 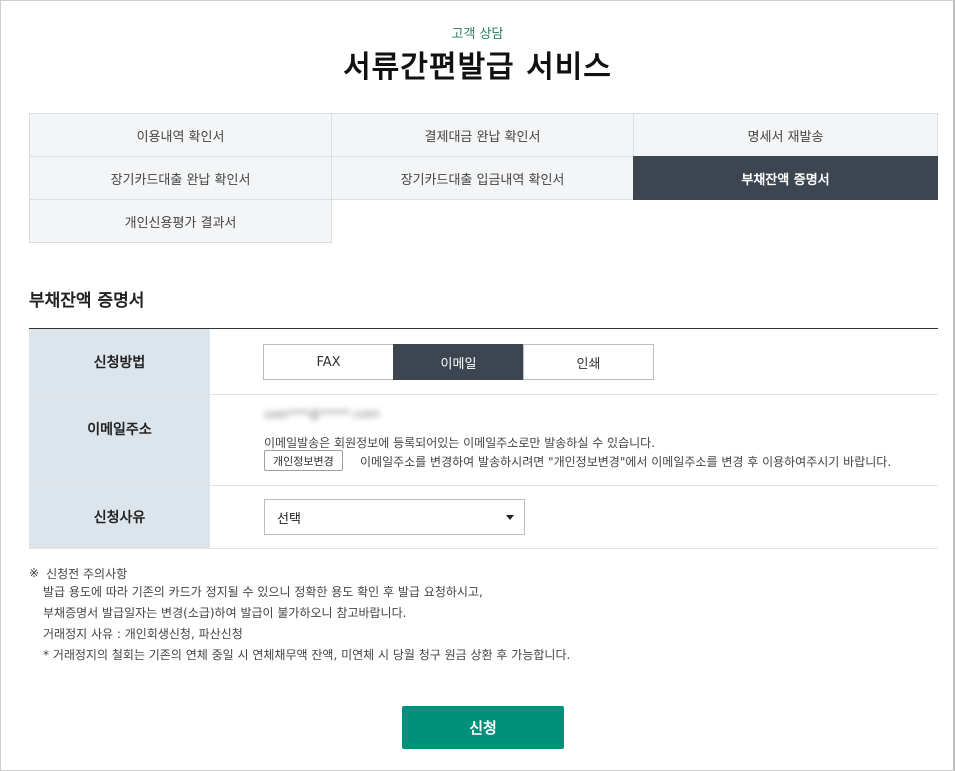 What do you see at coordinates (180, 178) in the screenshot?
I see `tab-loan-completion: 장기카드대출 완납 확인서` at bounding box center [180, 178].